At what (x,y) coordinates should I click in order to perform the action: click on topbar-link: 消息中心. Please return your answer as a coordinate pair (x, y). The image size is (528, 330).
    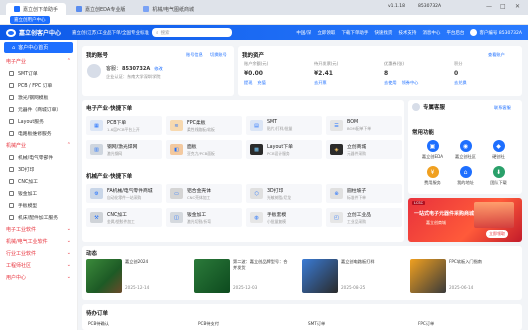
    Looking at the image, I should click on (431, 33).